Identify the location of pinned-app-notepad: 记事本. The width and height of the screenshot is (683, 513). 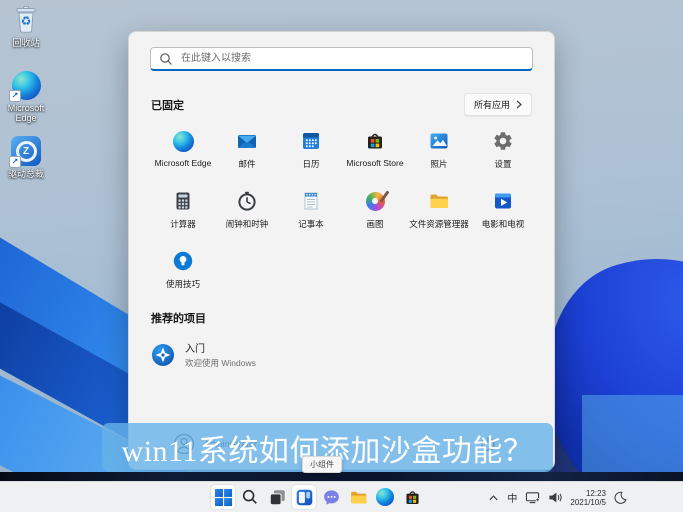
(311, 216).